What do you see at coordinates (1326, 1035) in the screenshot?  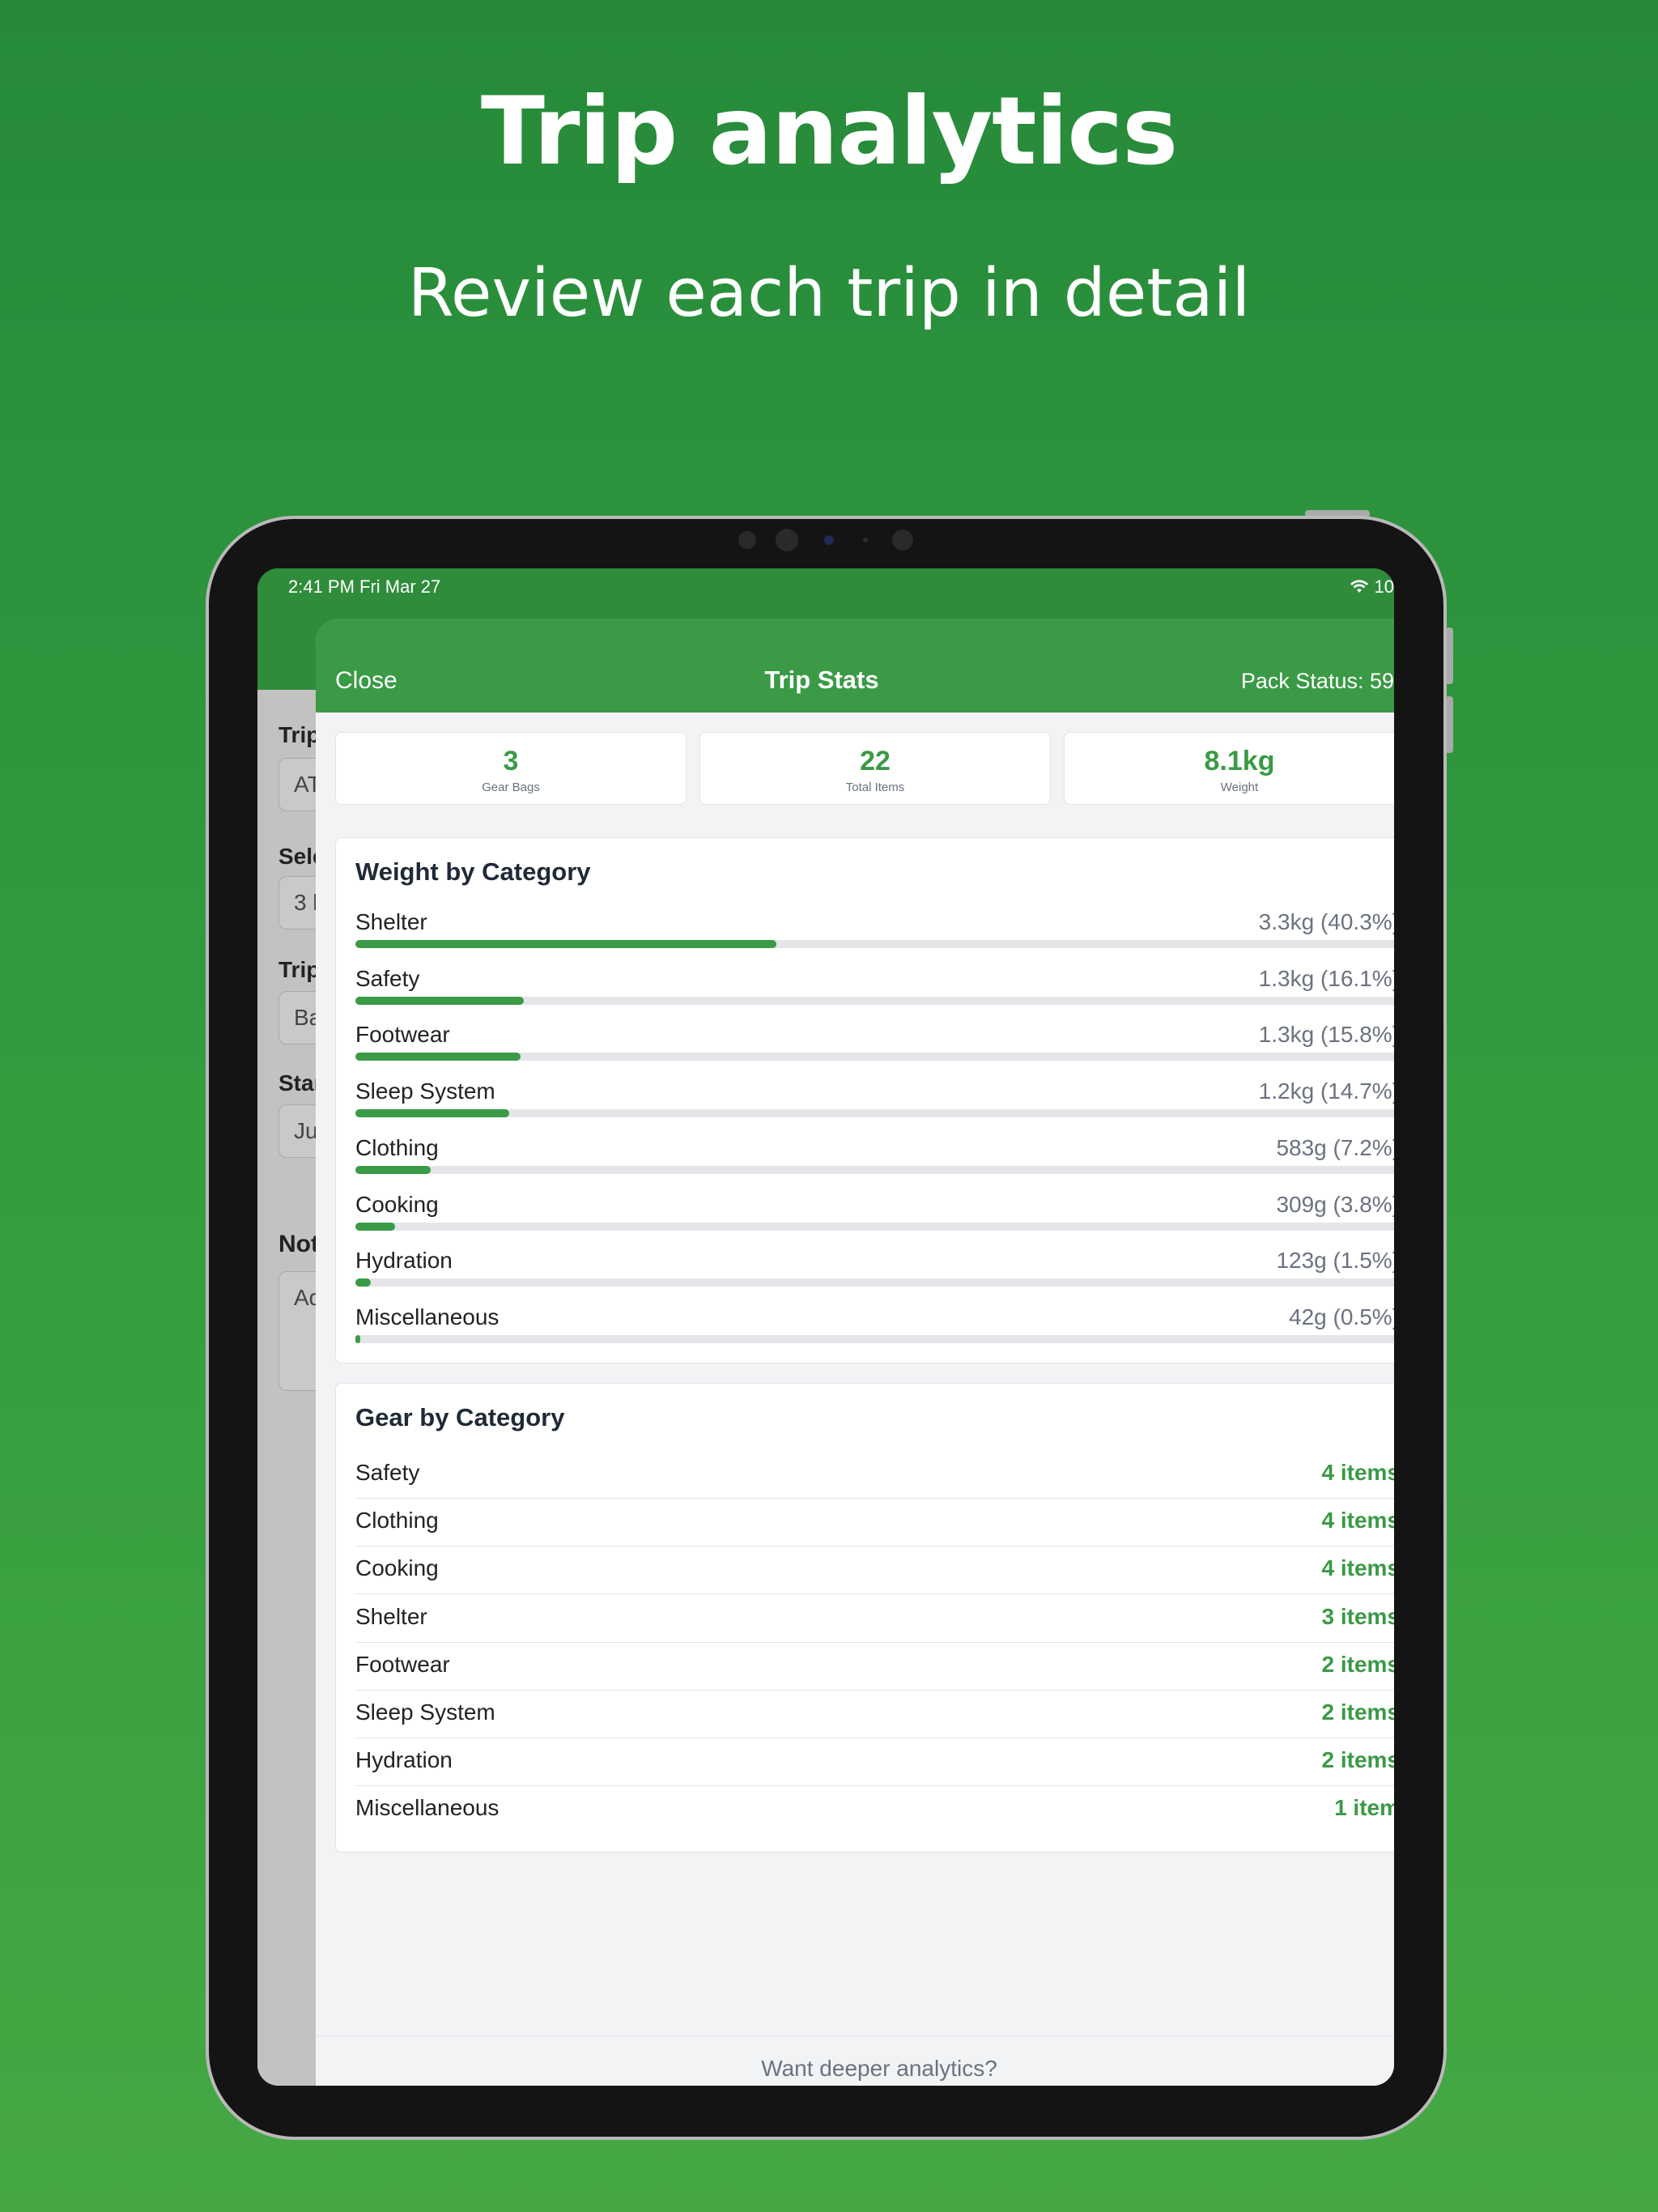 I see `weight-row-value: 1.3kg (15.8%)` at bounding box center [1326, 1035].